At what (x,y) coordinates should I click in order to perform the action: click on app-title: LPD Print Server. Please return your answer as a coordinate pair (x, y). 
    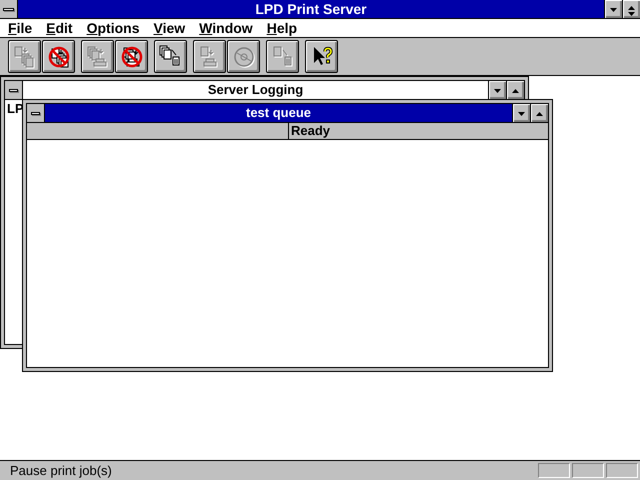
    Looking at the image, I should click on (311, 9).